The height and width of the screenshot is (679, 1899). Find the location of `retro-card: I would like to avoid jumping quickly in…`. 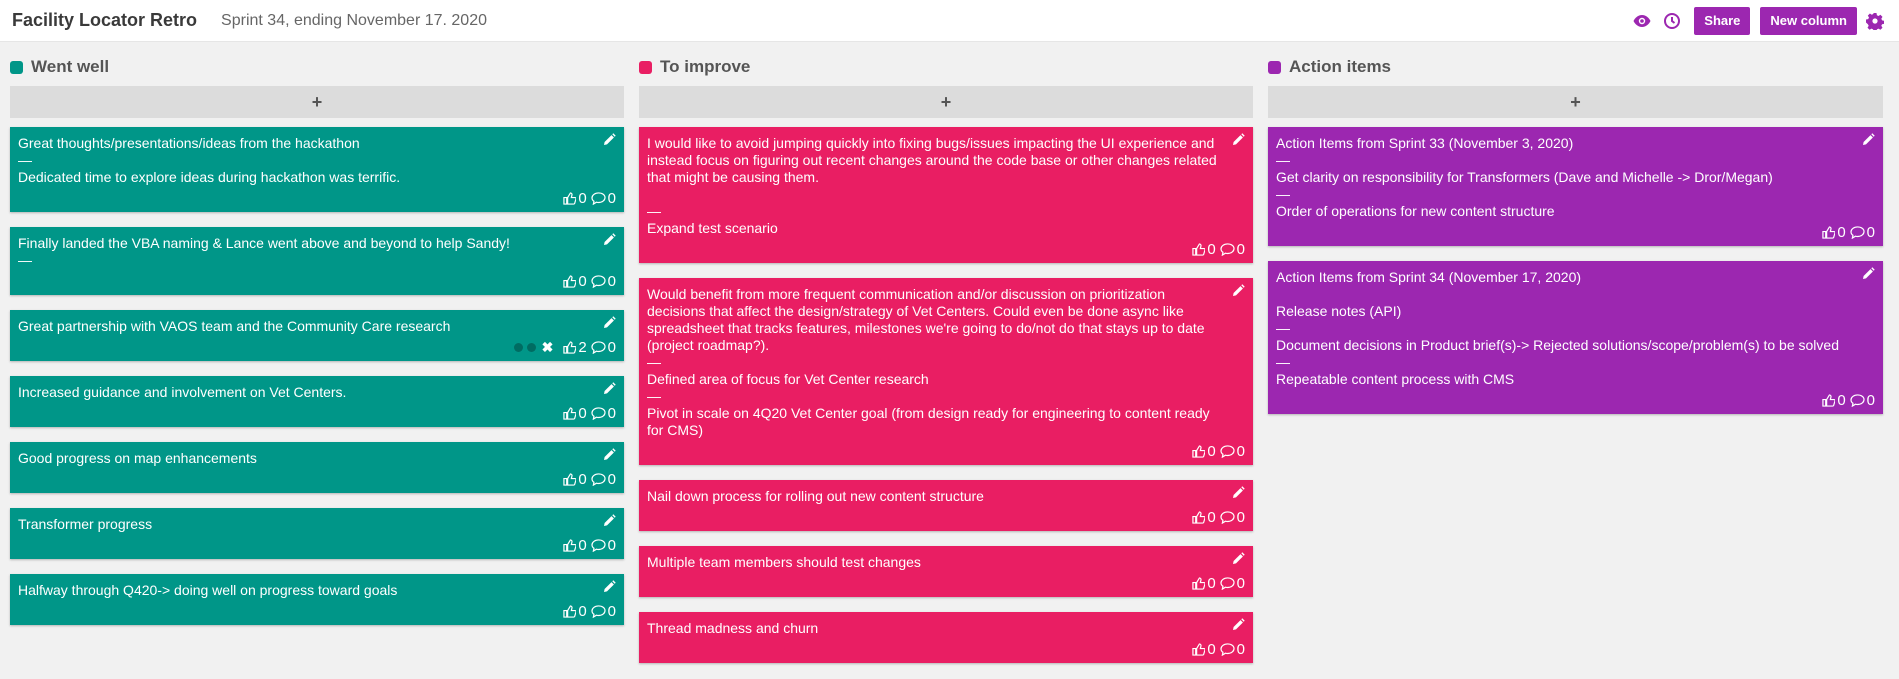

retro-card: I would like to avoid jumping quickly in… is located at coordinates (946, 195).